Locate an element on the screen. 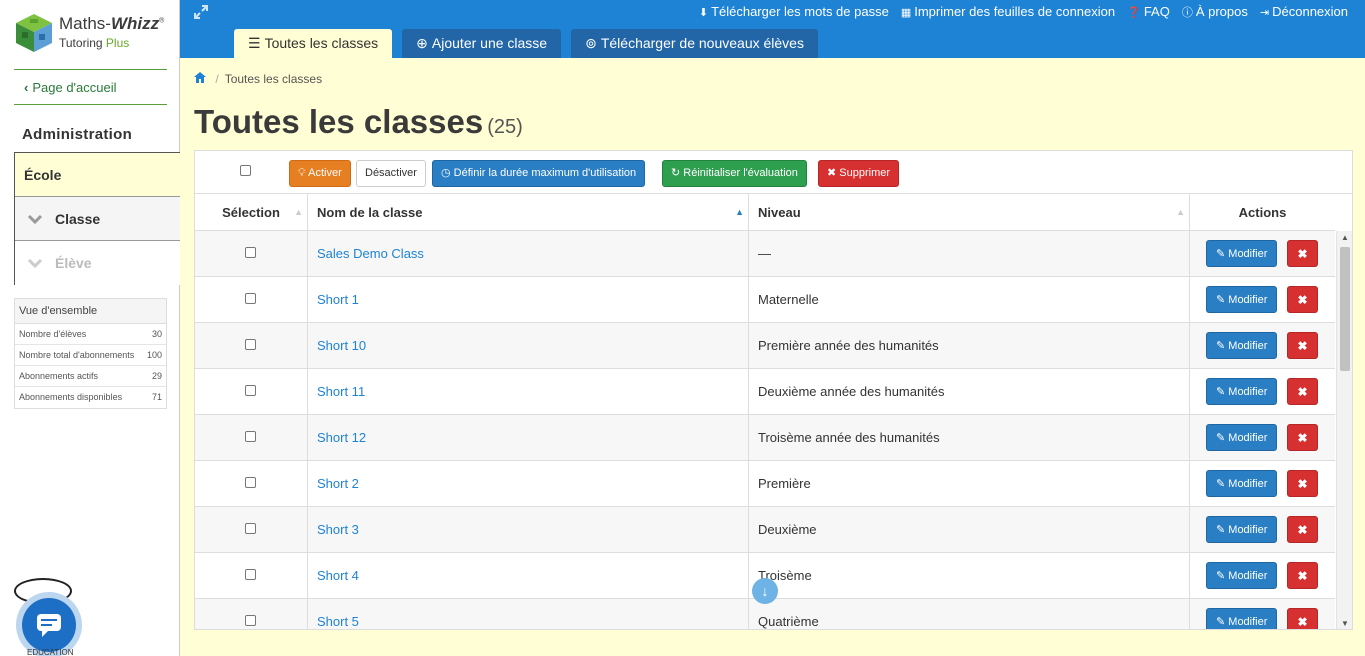 Image resolution: width=1365 pixels, height=656 pixels. class-count: (25) is located at coordinates (505, 127).